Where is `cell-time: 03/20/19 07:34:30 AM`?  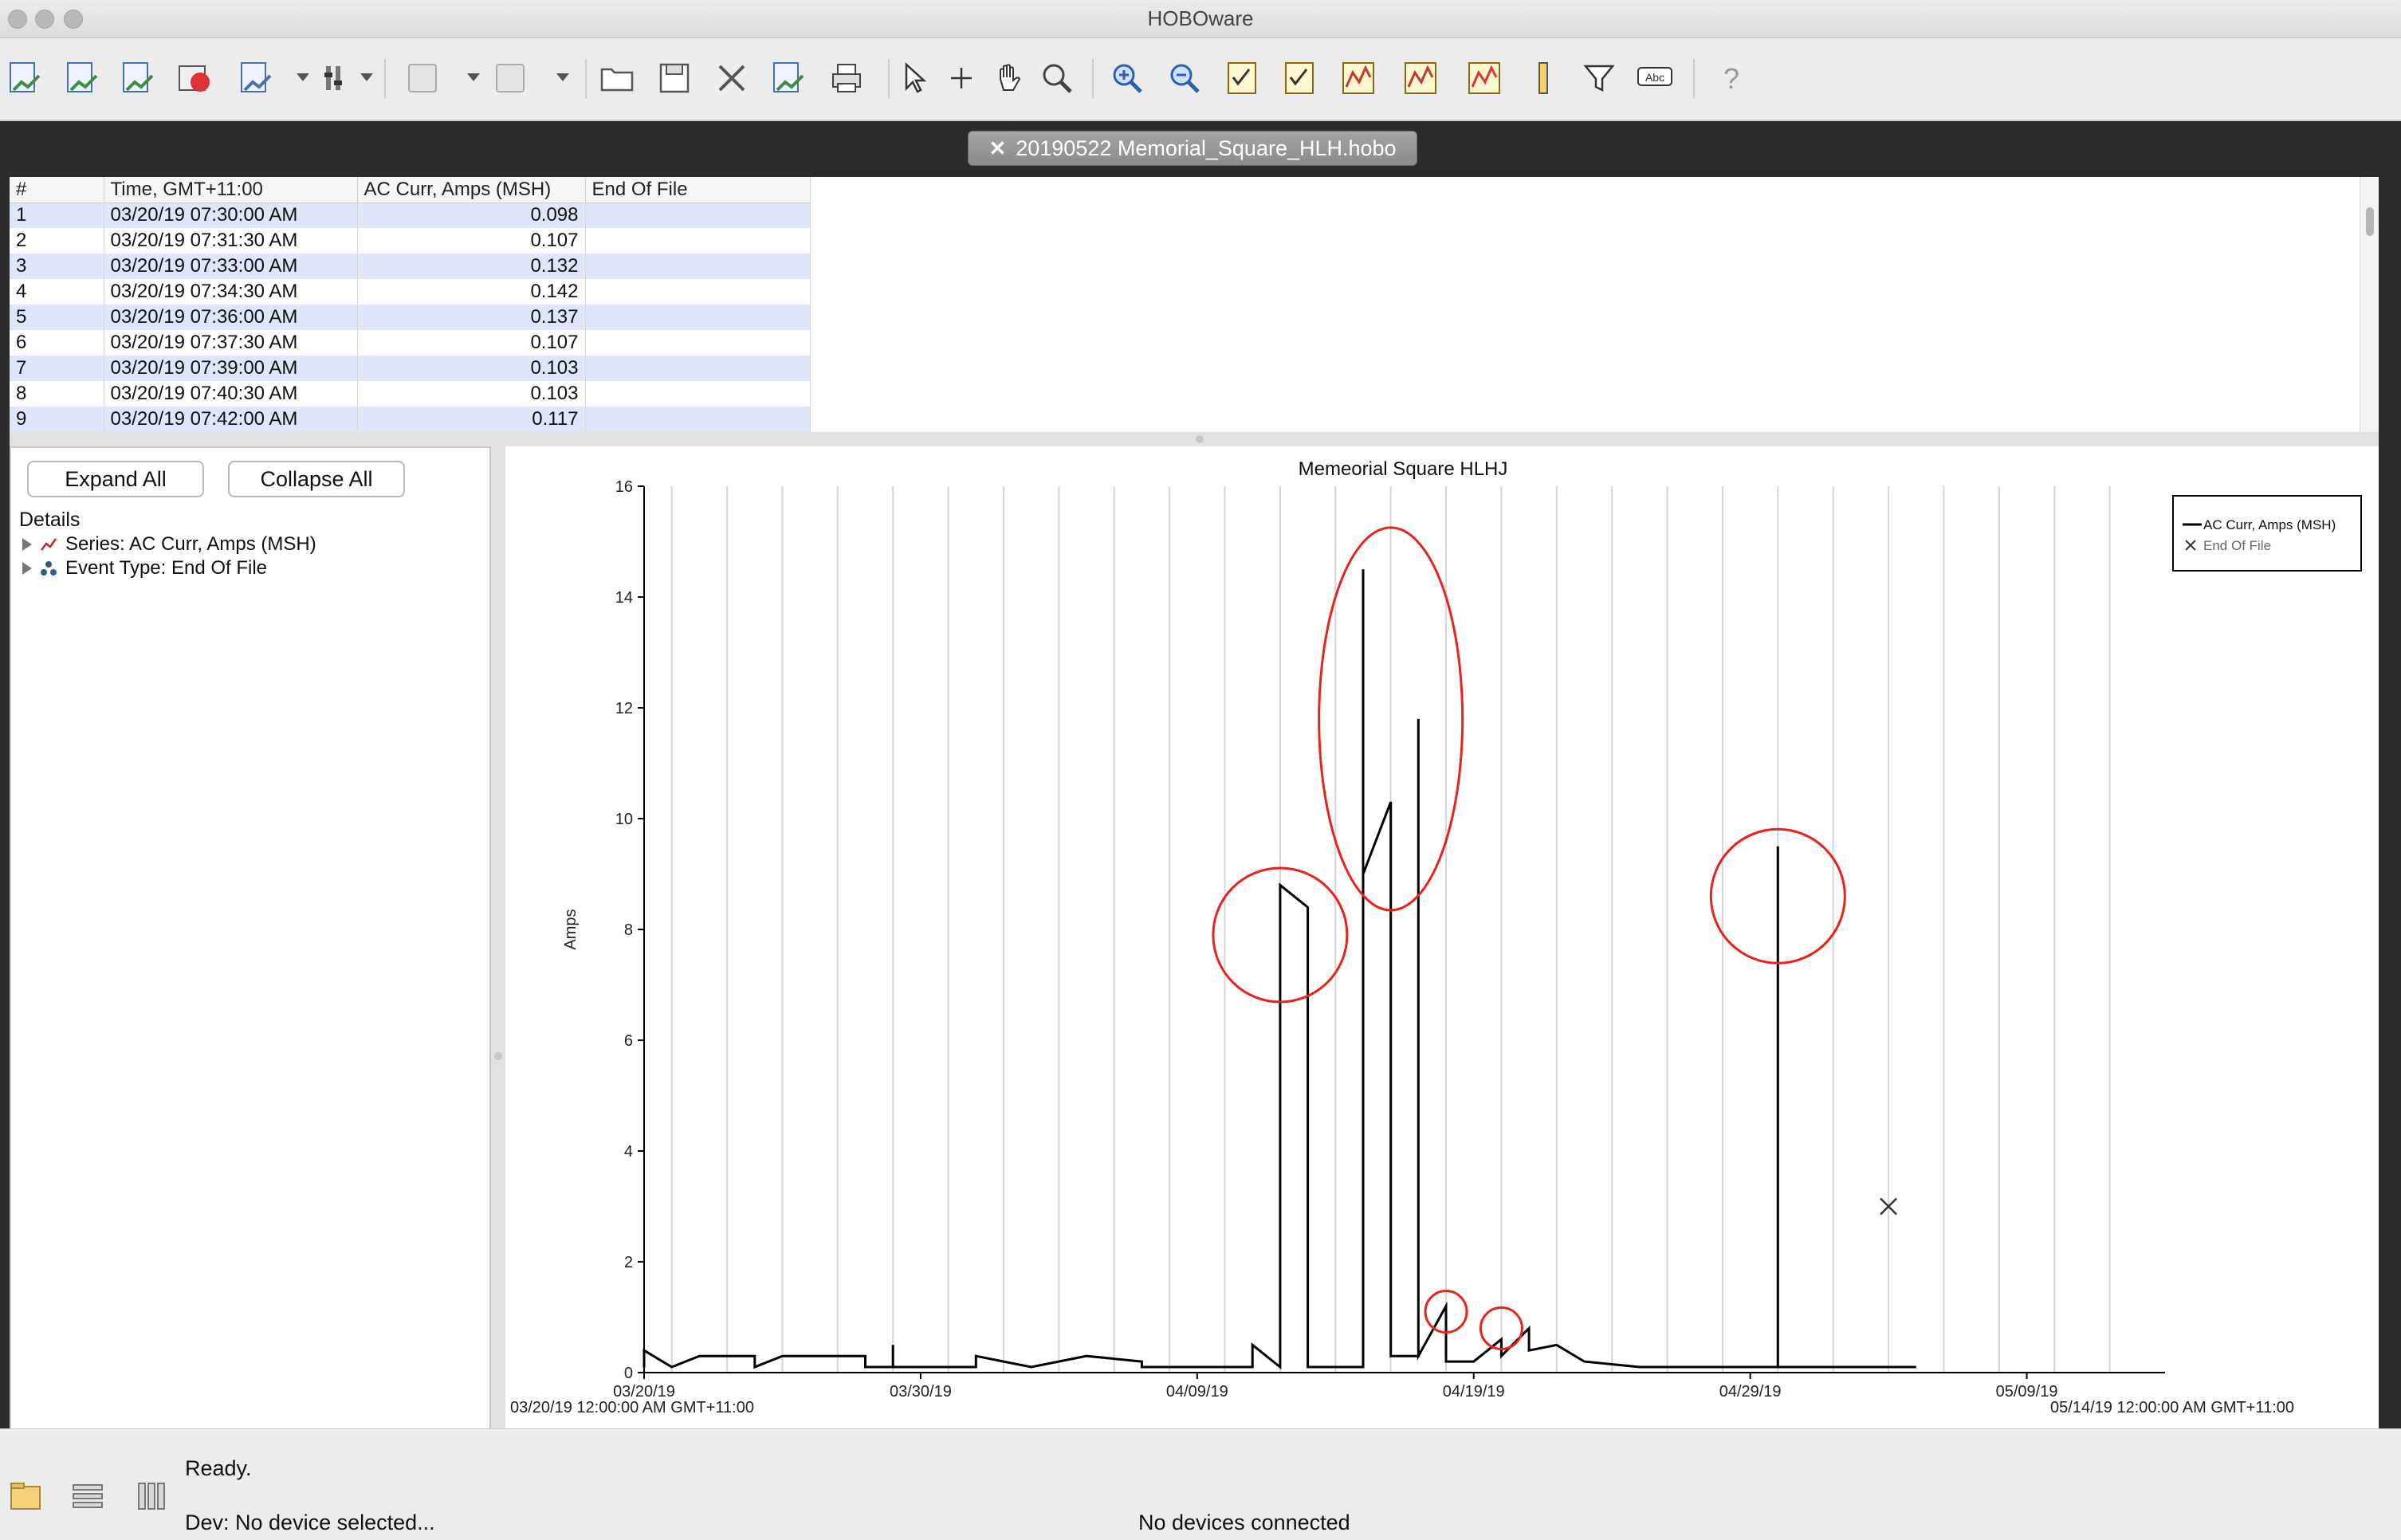 cell-time: 03/20/19 07:34:30 AM is located at coordinates (231, 292).